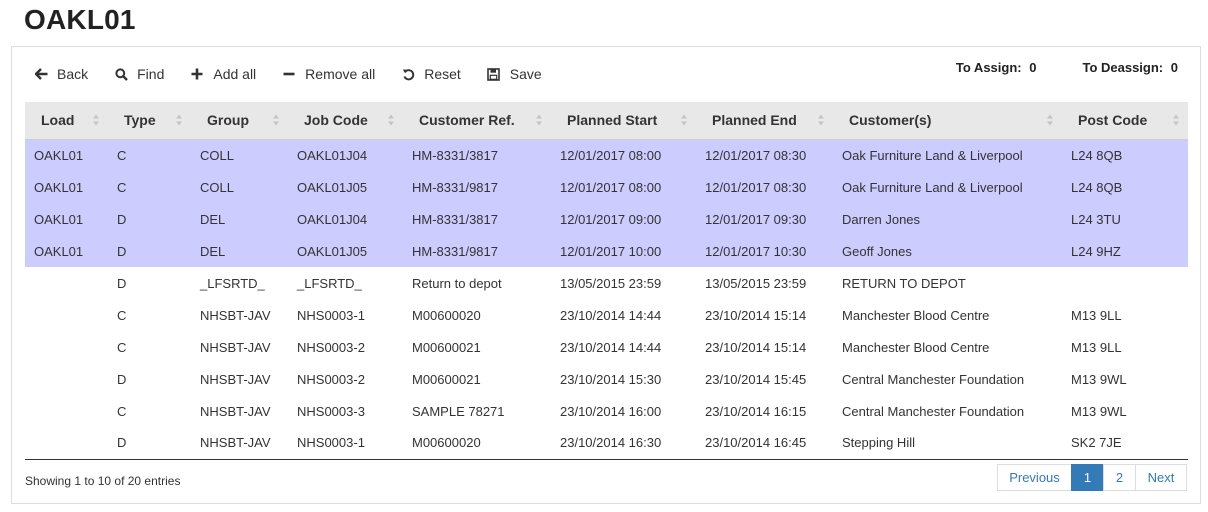 This screenshot has height=512, width=1208. I want to click on table-cell: HM-8331/3817, so click(455, 155).